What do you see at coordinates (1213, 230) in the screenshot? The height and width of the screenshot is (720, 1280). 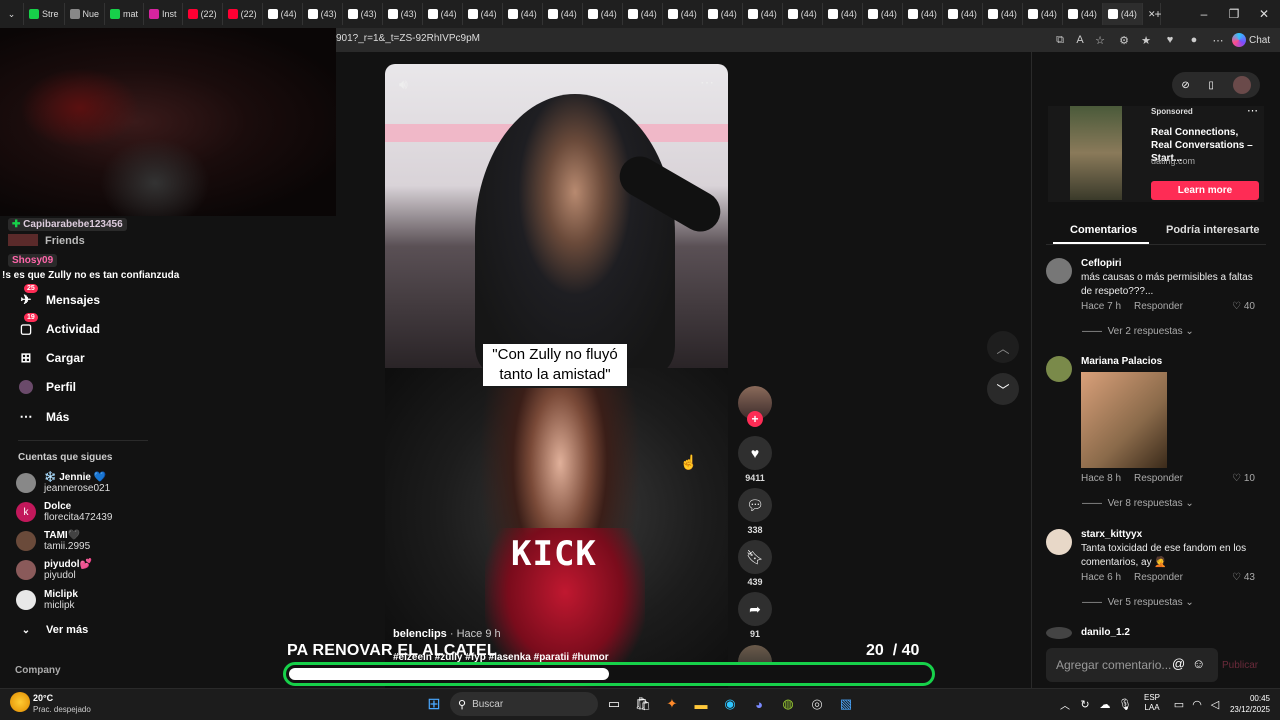 I see `tab-interest: Podría interesarte` at bounding box center [1213, 230].